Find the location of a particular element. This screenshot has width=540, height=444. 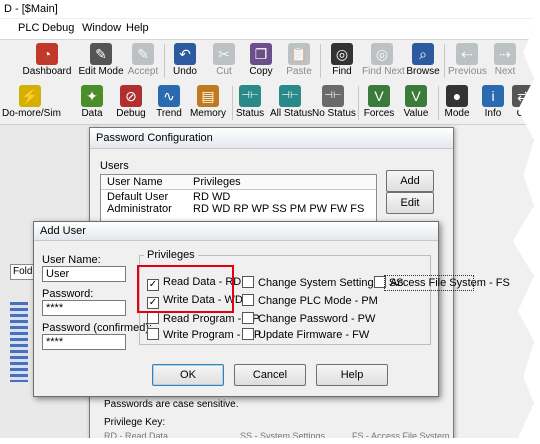

memory-button: ▤ Memory is located at coordinates (208, 103).